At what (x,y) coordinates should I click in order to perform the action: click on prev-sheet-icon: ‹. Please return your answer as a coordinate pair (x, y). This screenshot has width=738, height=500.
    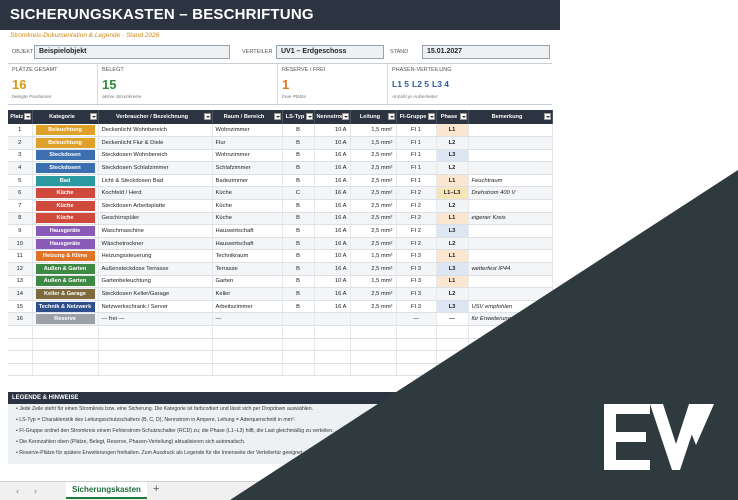
    Looking at the image, I should click on (17, 491).